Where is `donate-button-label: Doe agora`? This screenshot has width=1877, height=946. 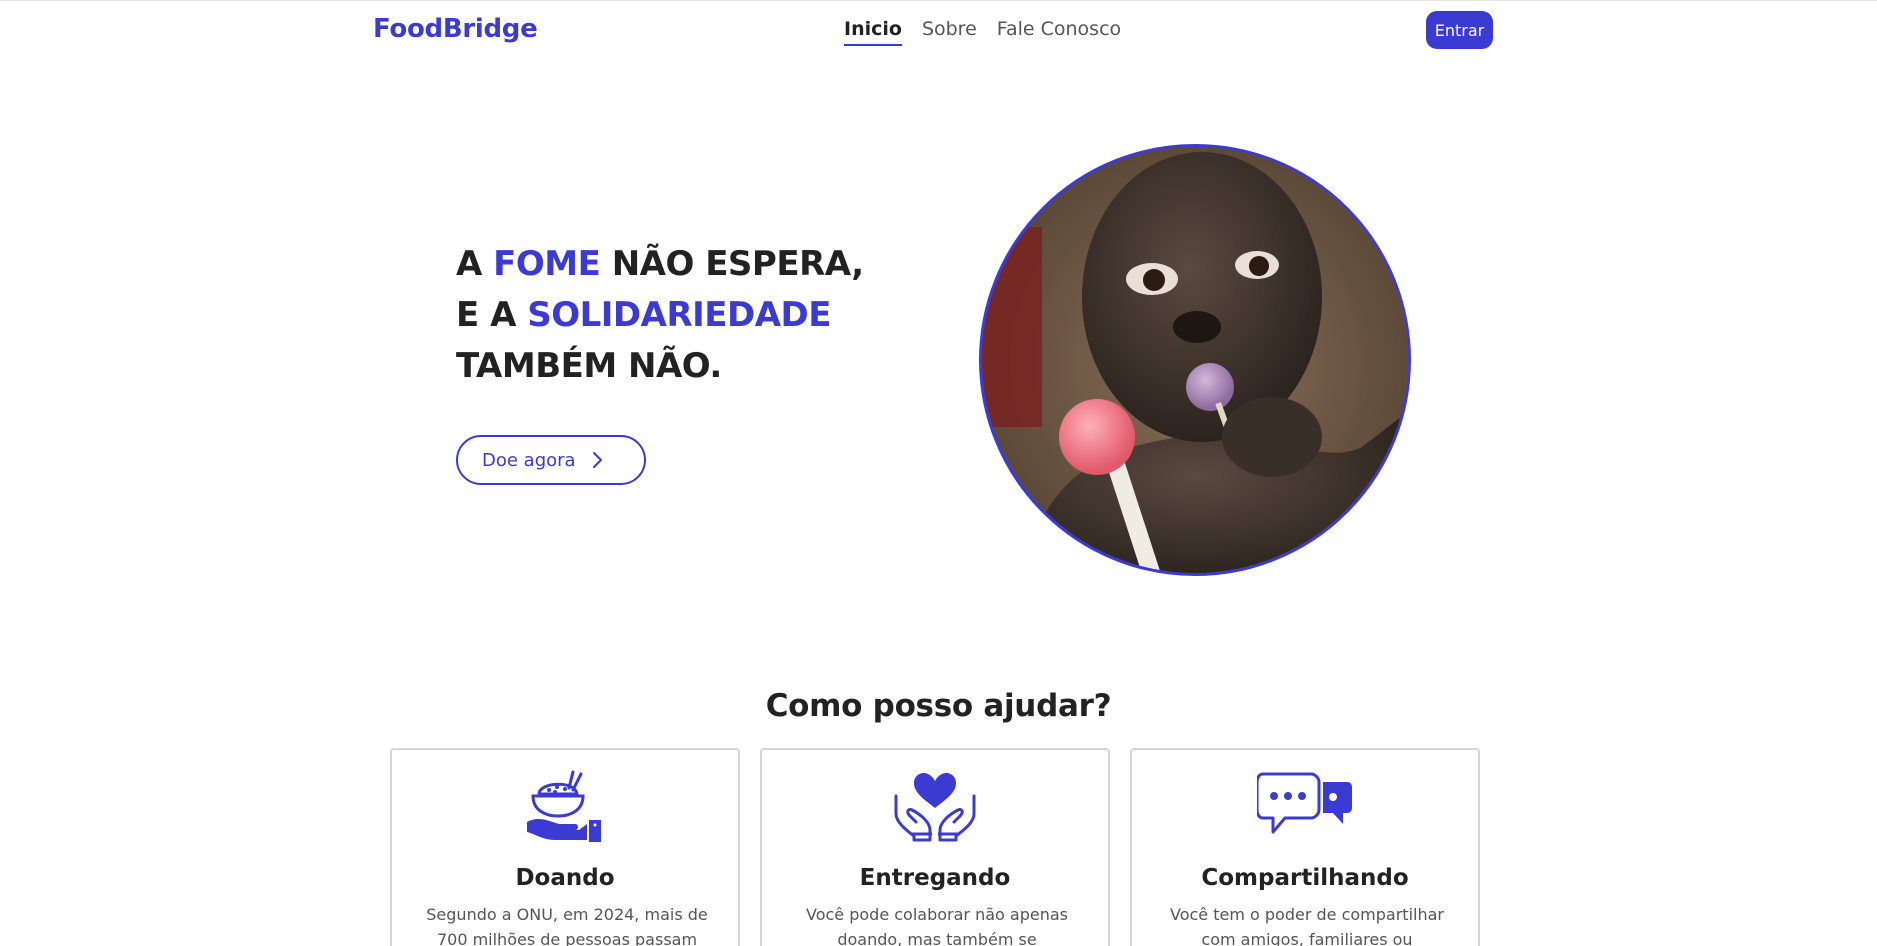 donate-button-label: Doe agora is located at coordinates (529, 460).